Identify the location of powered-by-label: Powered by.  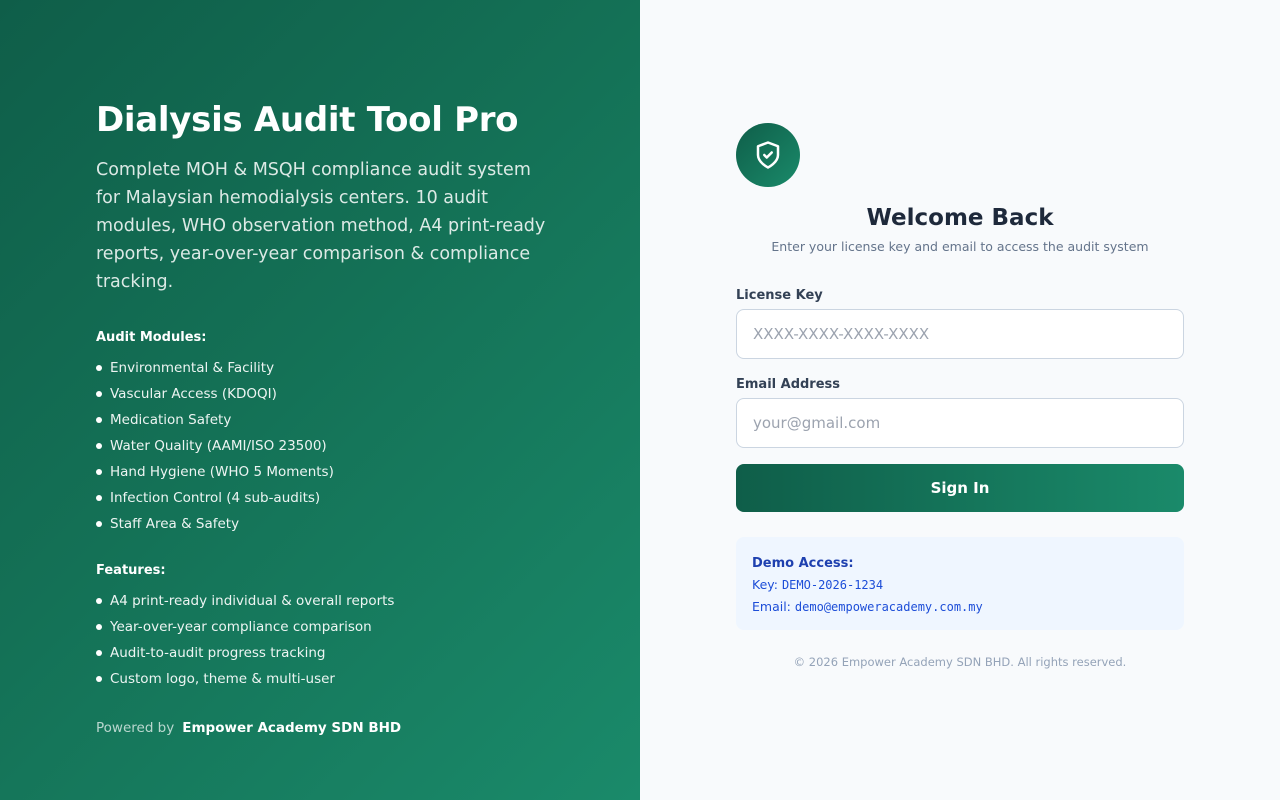
(135, 728).